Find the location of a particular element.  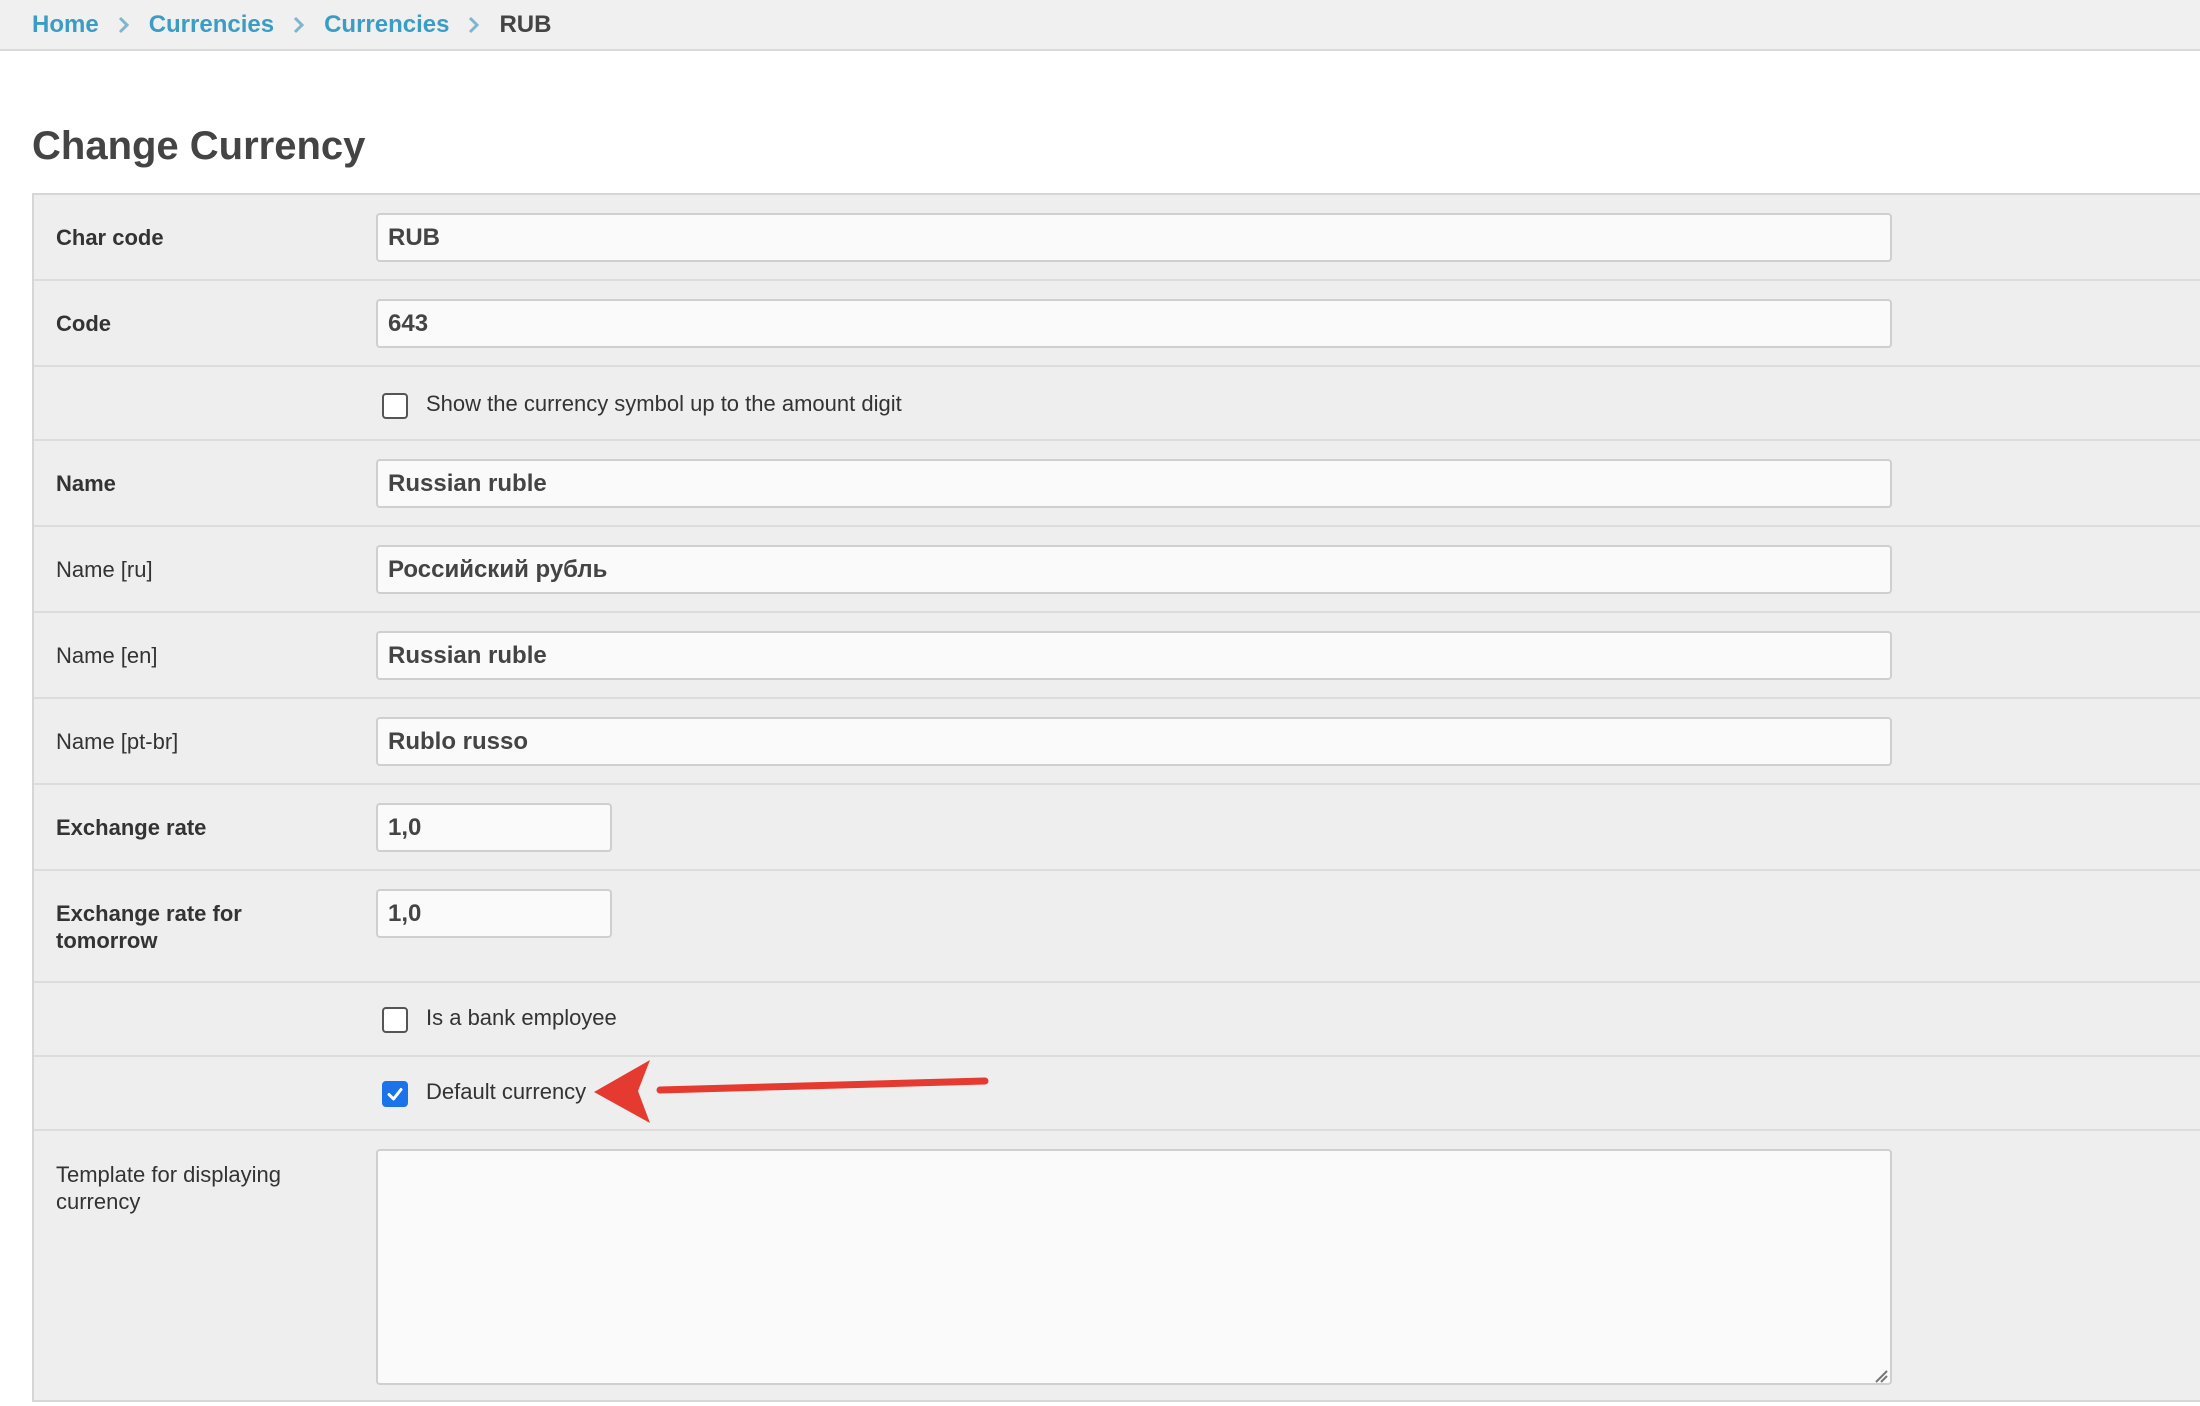

char-code-label: Char code is located at coordinates (110, 237).